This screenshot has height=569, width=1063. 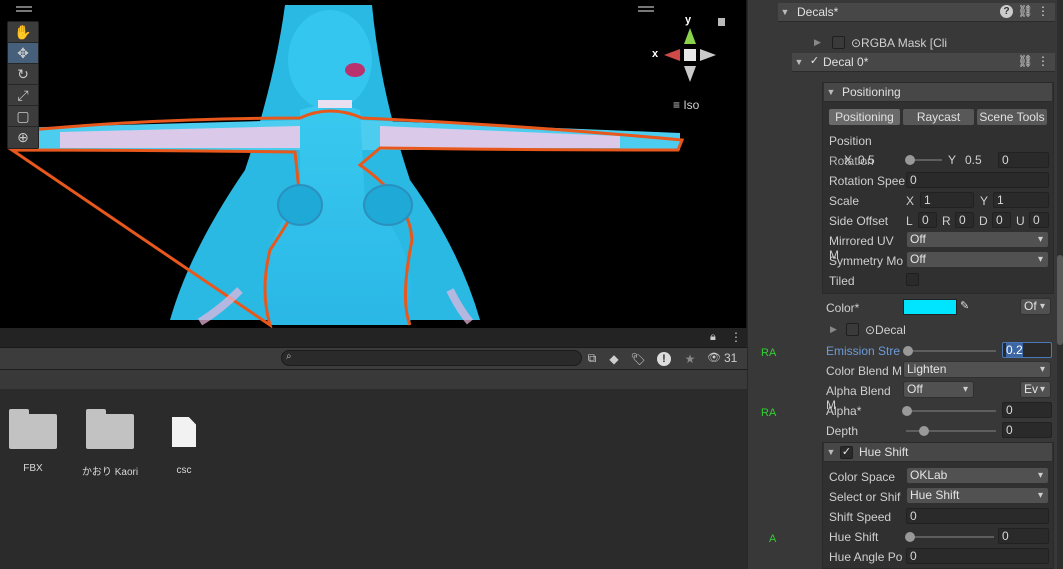 What do you see at coordinates (713, 337) in the screenshot?
I see `lock-icon: 🔒︎` at bounding box center [713, 337].